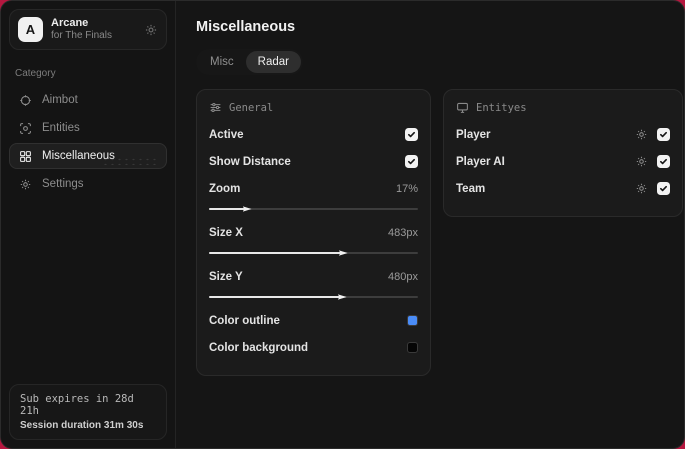 The width and height of the screenshot is (685, 449). What do you see at coordinates (88, 100) in the screenshot?
I see `sidebar-item-aimbot: Aimbot` at bounding box center [88, 100].